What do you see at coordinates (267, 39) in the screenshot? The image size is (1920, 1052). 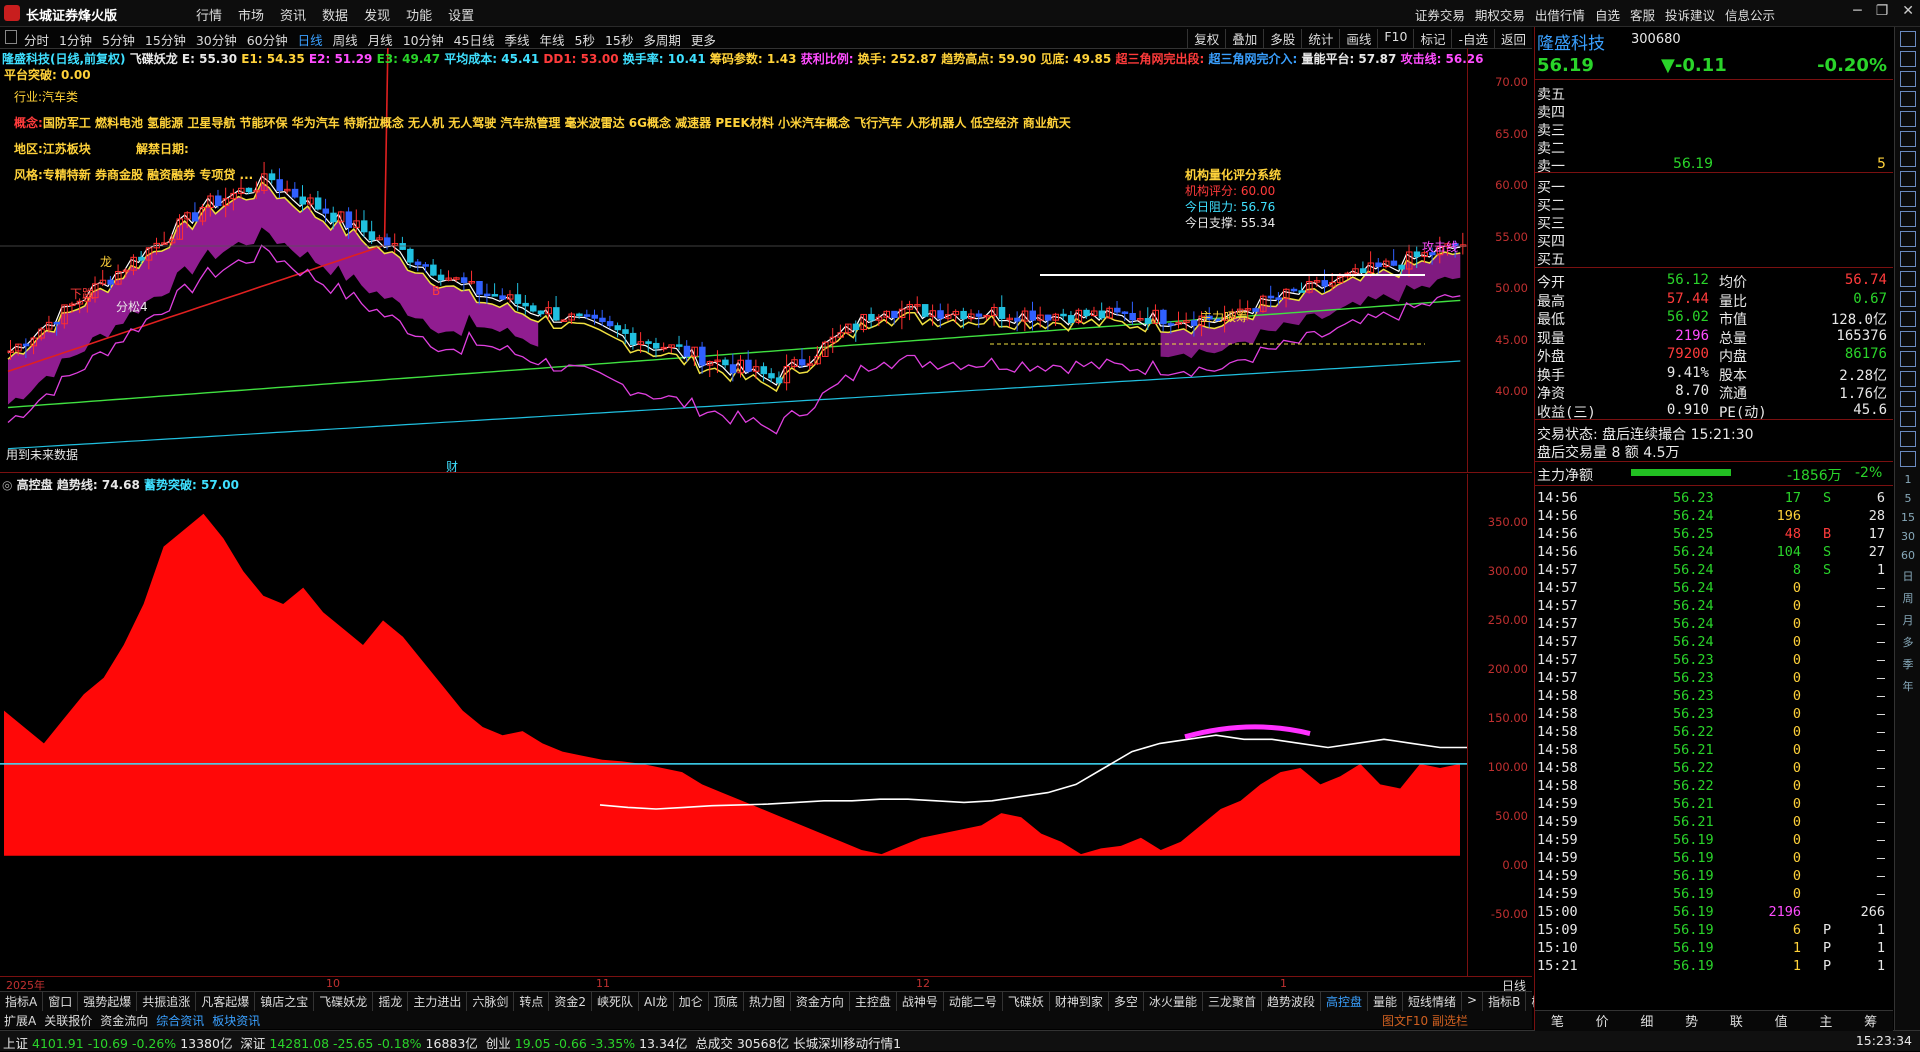 I see `period-tab: 60分钟` at bounding box center [267, 39].